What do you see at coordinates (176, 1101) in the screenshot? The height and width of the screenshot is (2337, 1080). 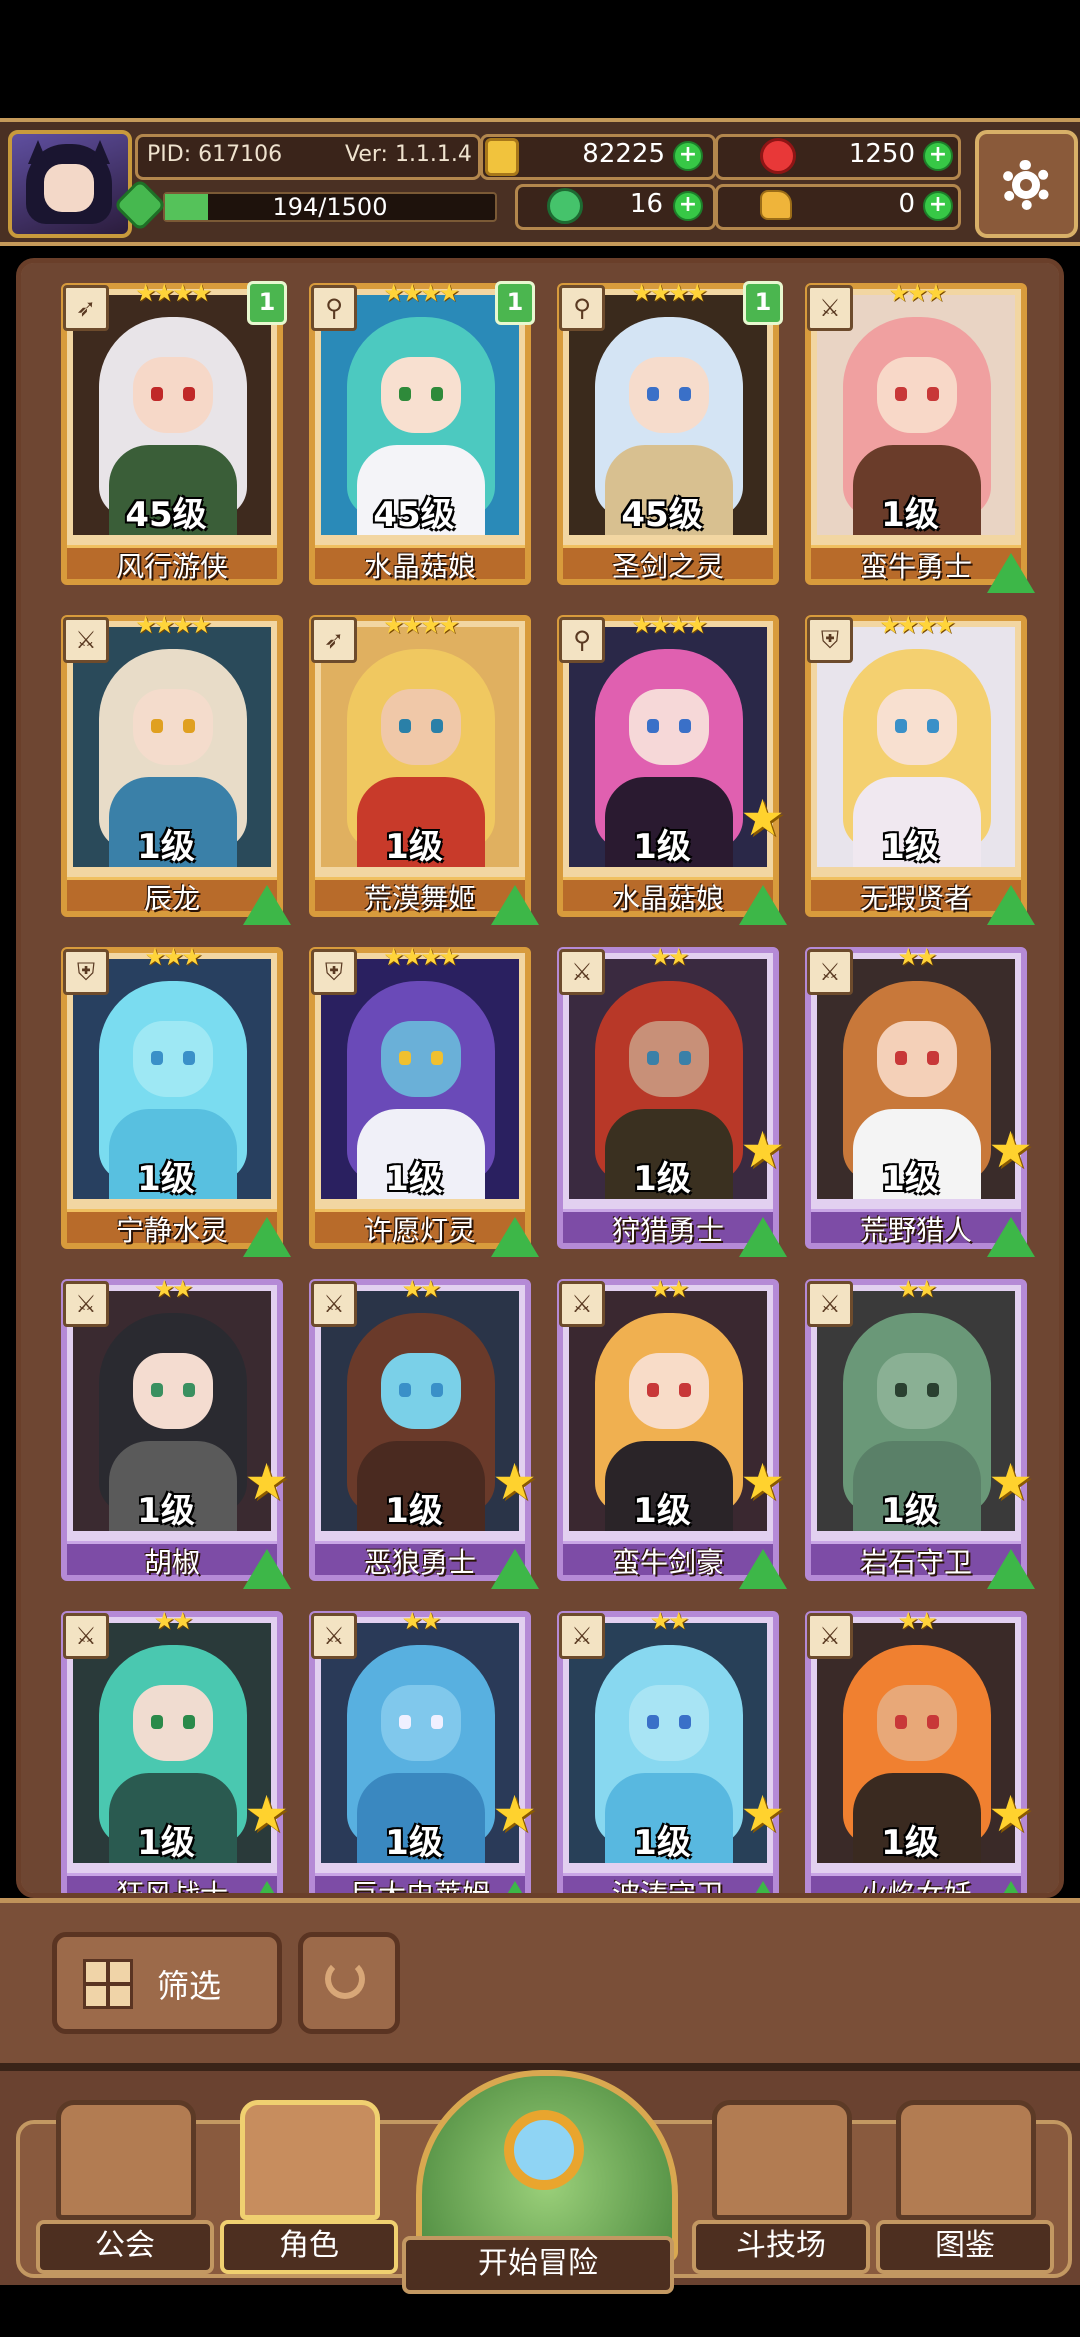 I see `character-card: 1级 宁静水灵 ⛨ ★★★` at bounding box center [176, 1101].